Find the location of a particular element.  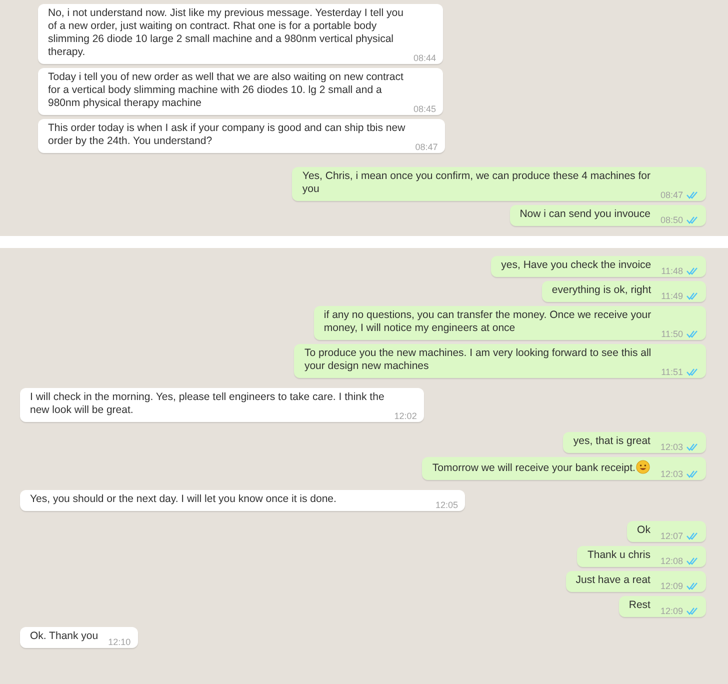

message-text: No, i not understand now. Jist like my previous message. Yesterday I tell you of a new order, just waiting on contract. Rhat one is for a portable body slimming 26 diode 10 large 2 small machine and a 980nm vertical physical therapy. is located at coordinates (226, 33).